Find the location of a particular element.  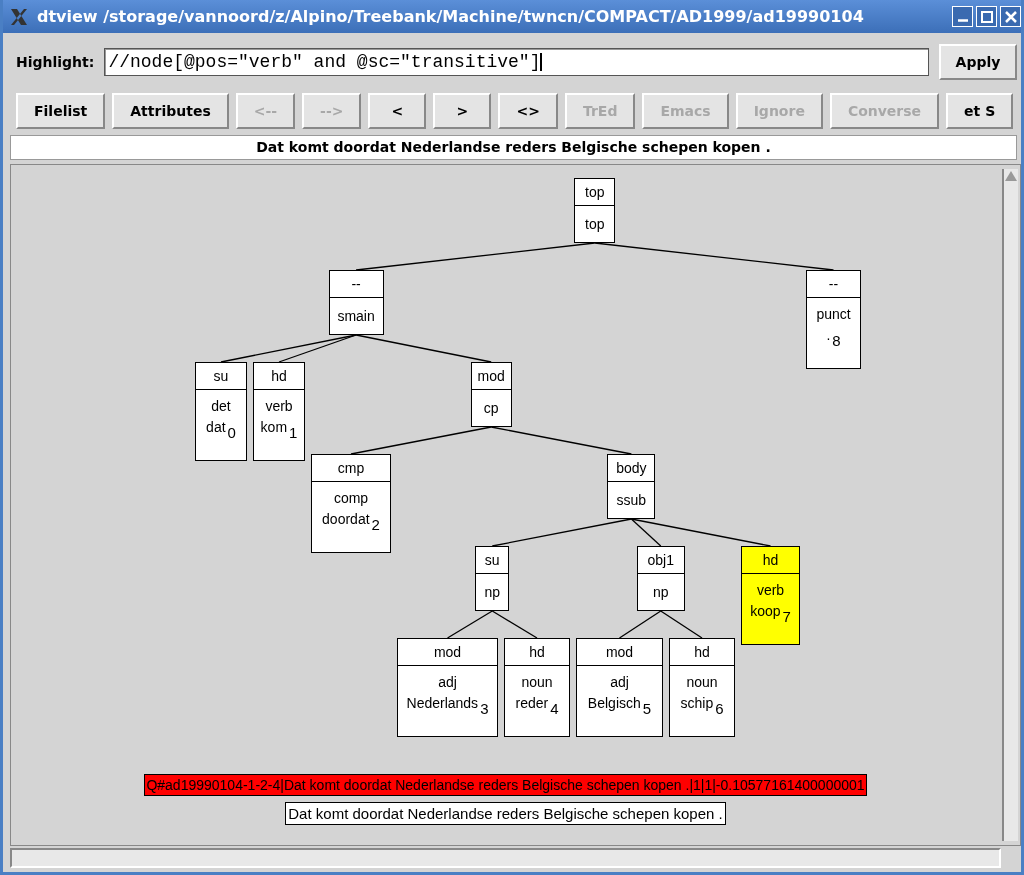

minimize-button is located at coordinates (962, 16).